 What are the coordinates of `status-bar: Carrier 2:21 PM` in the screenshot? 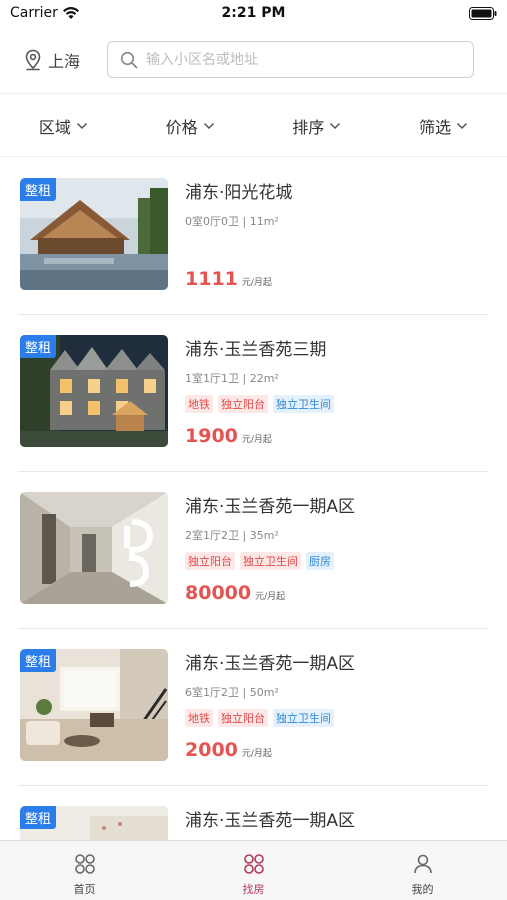 It's located at (253, 14).